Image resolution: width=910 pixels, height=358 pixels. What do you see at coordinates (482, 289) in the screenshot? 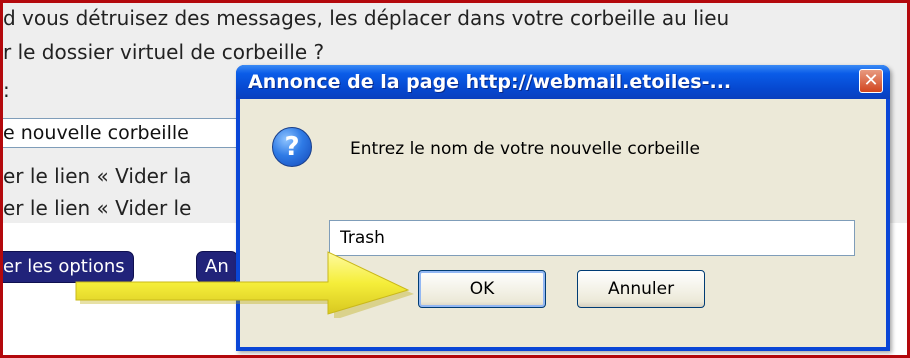
I see `ok-button: OK` at bounding box center [482, 289].